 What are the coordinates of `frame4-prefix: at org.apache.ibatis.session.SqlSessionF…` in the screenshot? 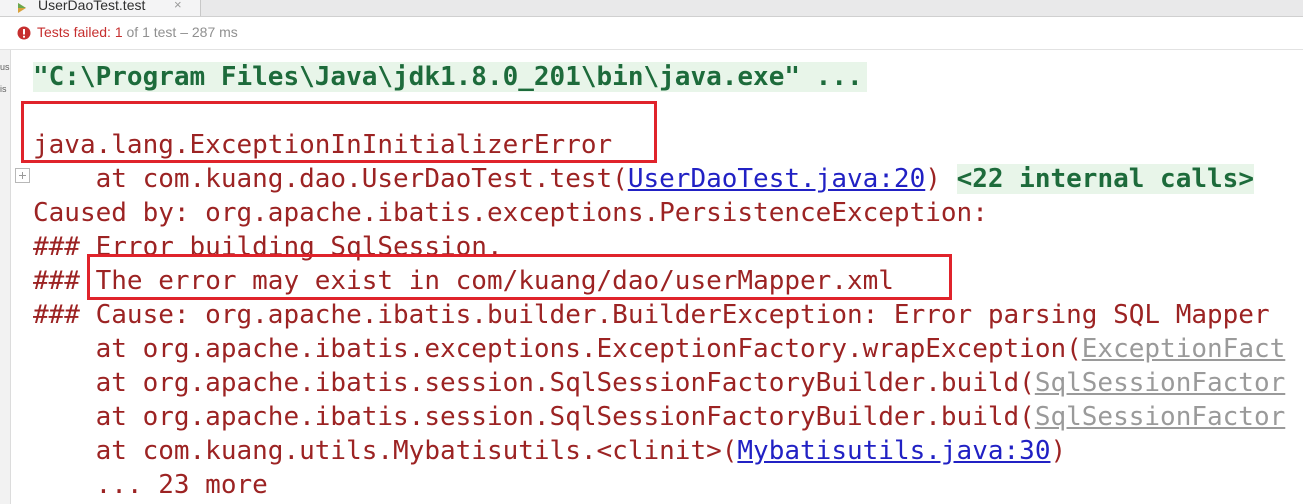 It's located at (534, 417).